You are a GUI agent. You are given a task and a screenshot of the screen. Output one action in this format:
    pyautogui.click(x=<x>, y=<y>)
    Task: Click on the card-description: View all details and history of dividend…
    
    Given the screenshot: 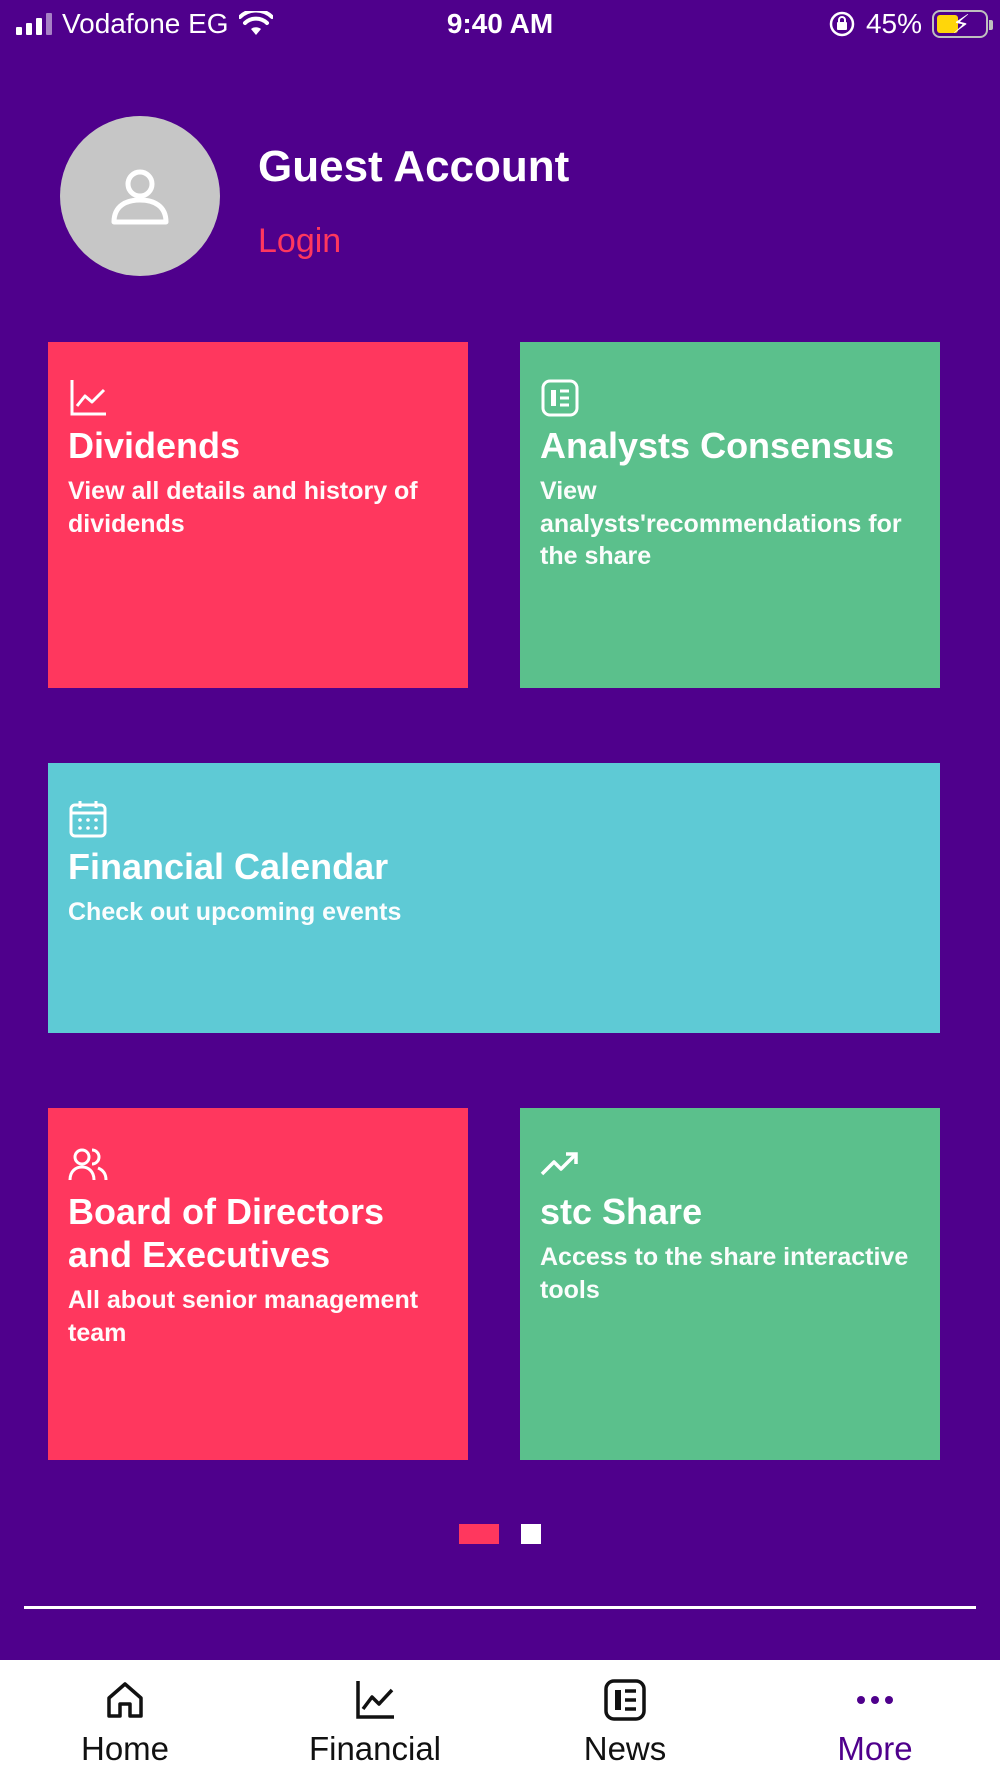 What is the action you would take?
    pyautogui.click(x=243, y=507)
    